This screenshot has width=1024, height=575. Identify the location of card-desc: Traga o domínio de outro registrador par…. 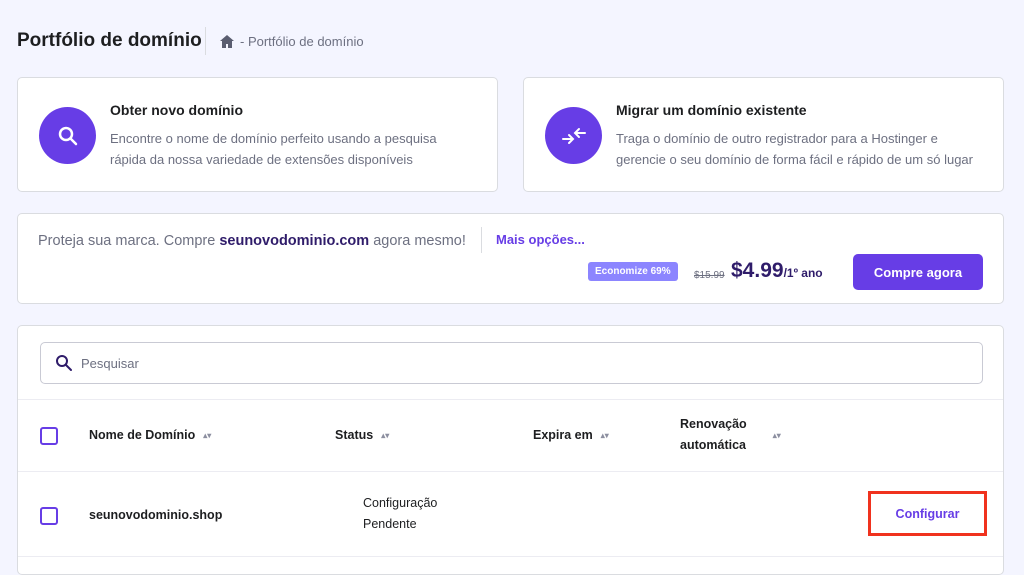
(777, 138).